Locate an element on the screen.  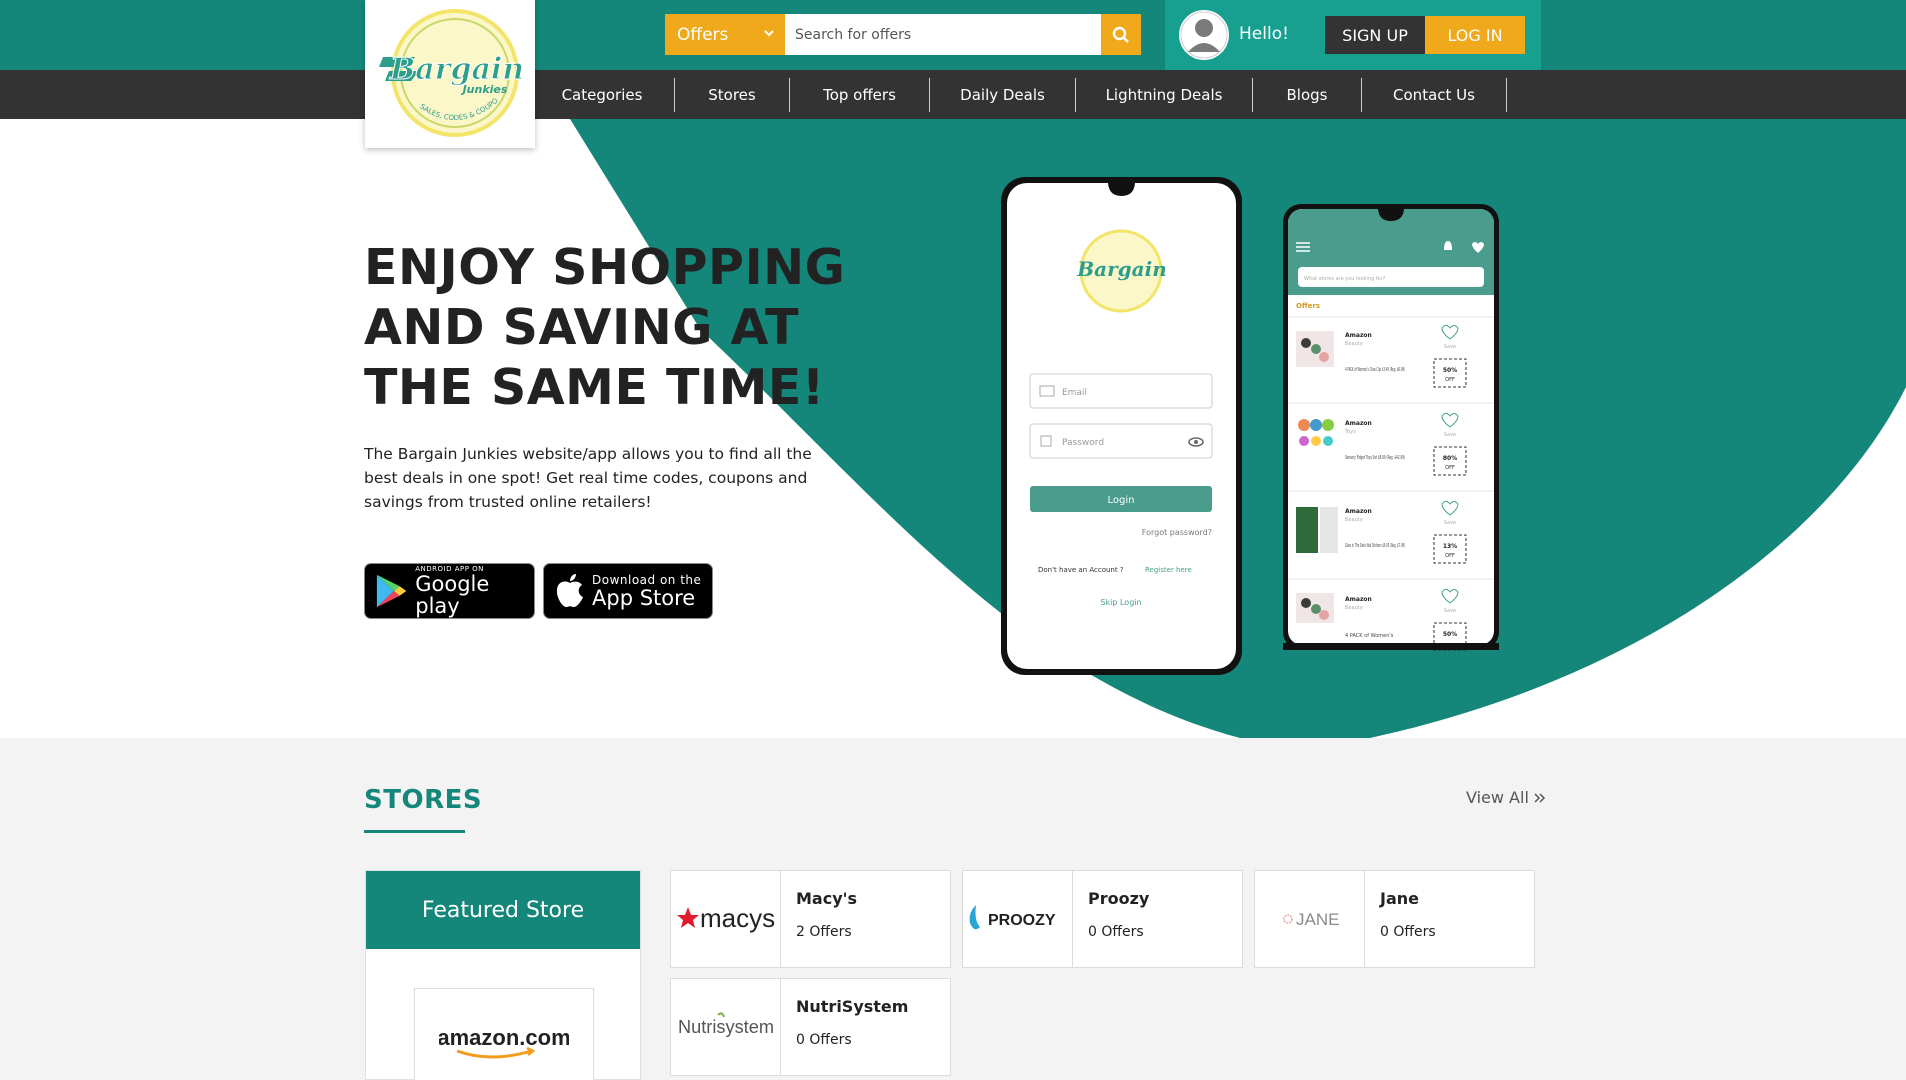
chevron-down-icon is located at coordinates (769, 33).